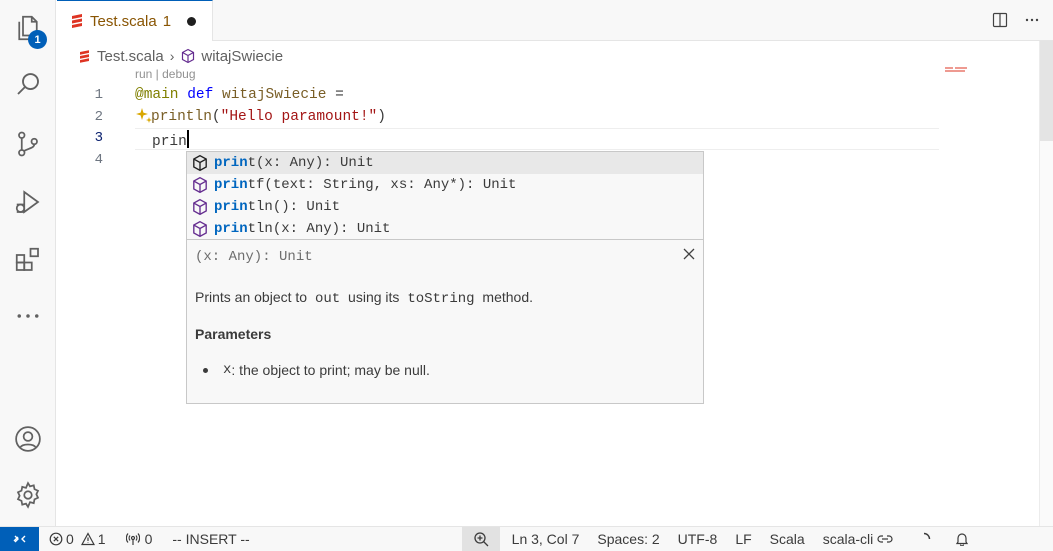  What do you see at coordinates (445, 229) in the screenshot?
I see `suggestion-item: prin tln(x: Any): Unit` at bounding box center [445, 229].